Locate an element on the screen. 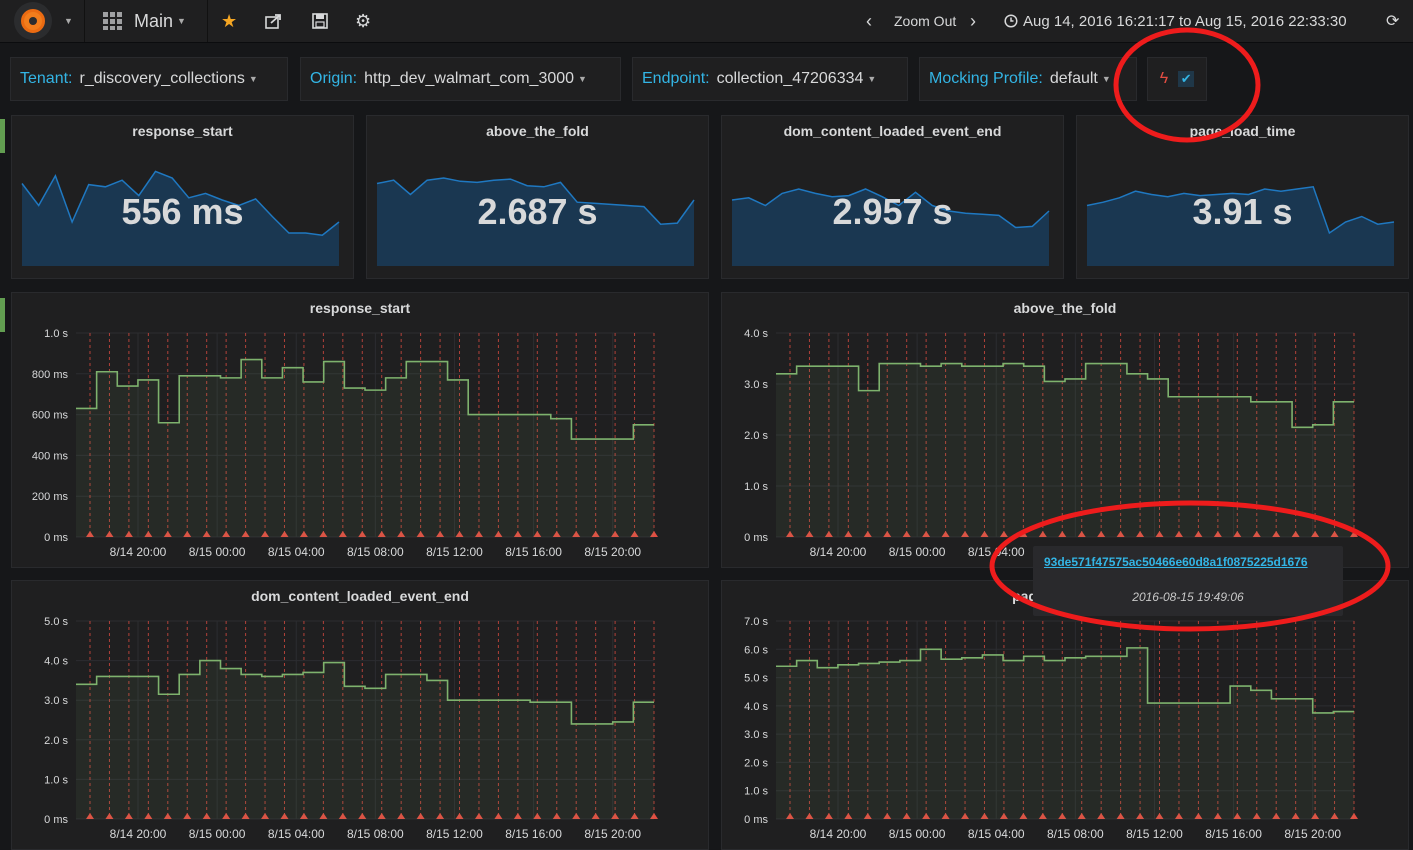 This screenshot has width=1413, height=850. mocking-profile-label: Mocking Profile: is located at coordinates (986, 78).